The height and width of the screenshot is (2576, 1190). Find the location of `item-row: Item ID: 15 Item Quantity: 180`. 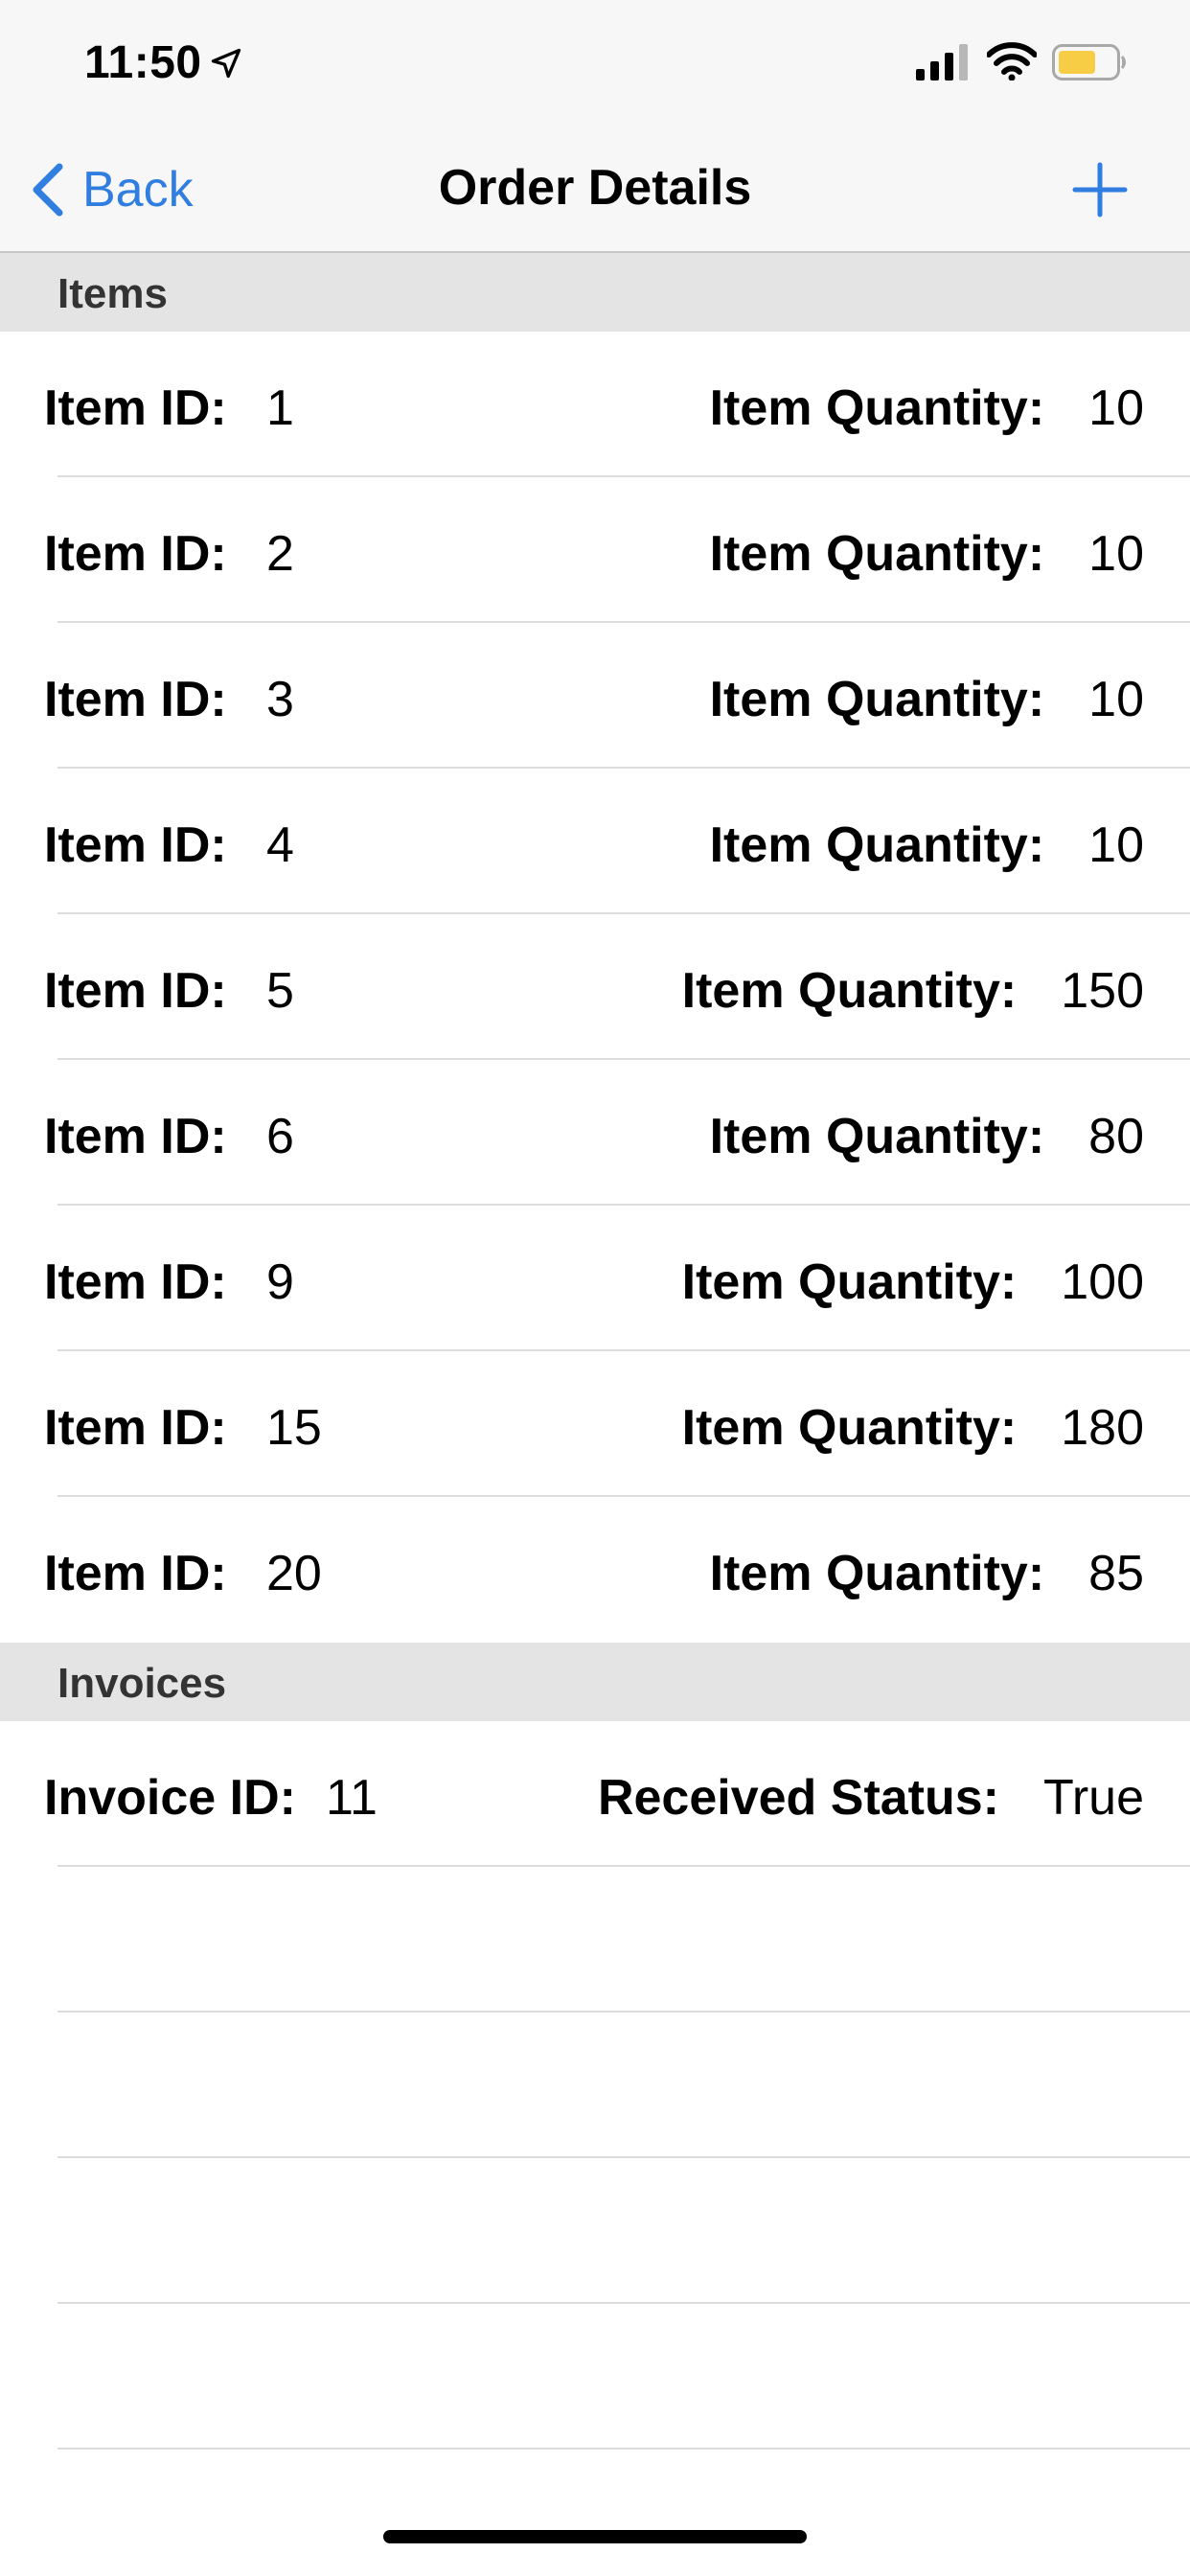

item-row: Item ID: 15 Item Quantity: 180 is located at coordinates (595, 1424).